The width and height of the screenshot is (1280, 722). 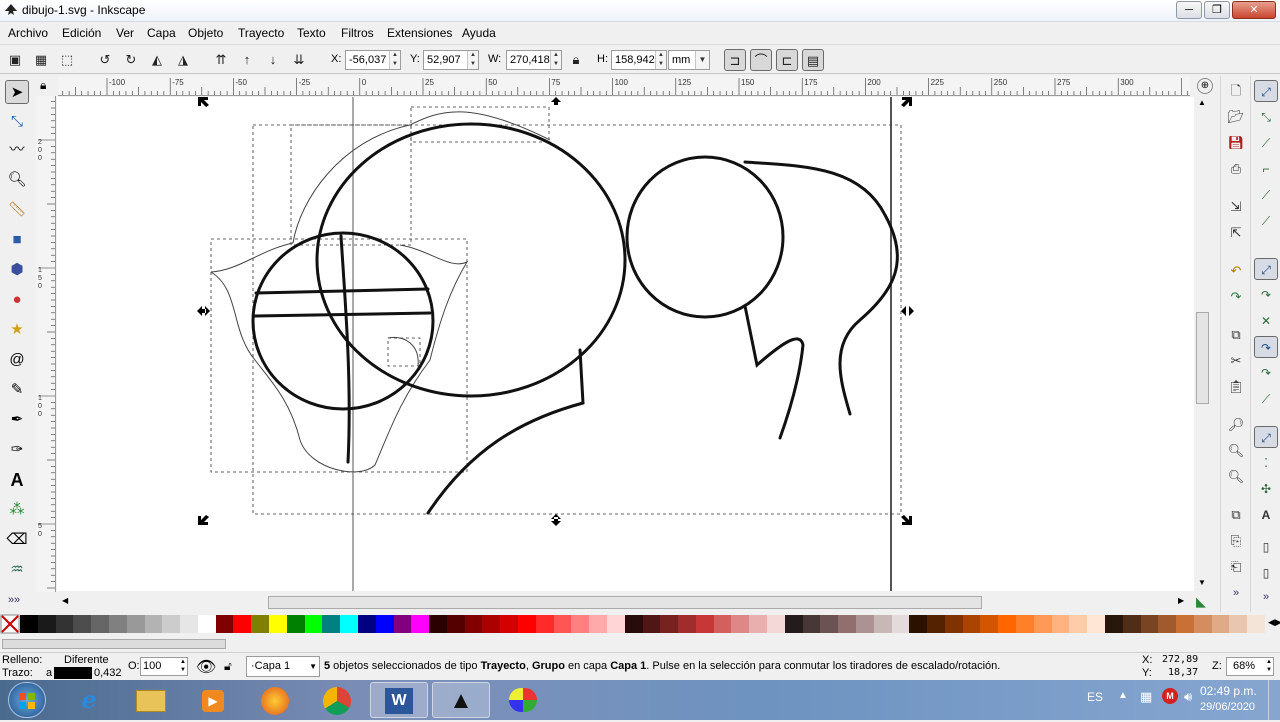 I want to click on zoom-drawing-icon: 🔍︎, so click(x=1236, y=451).